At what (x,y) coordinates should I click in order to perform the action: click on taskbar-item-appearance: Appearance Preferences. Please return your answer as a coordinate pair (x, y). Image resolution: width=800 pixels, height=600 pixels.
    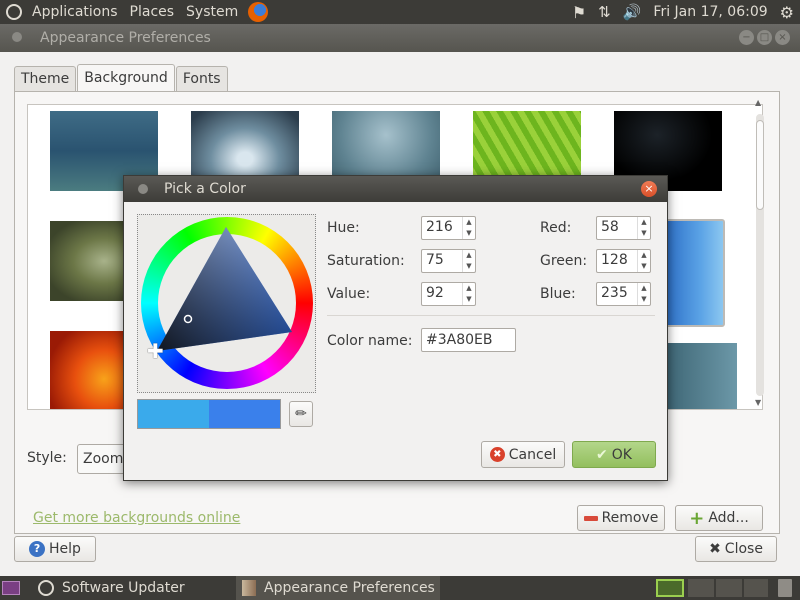
    Looking at the image, I should click on (338, 588).